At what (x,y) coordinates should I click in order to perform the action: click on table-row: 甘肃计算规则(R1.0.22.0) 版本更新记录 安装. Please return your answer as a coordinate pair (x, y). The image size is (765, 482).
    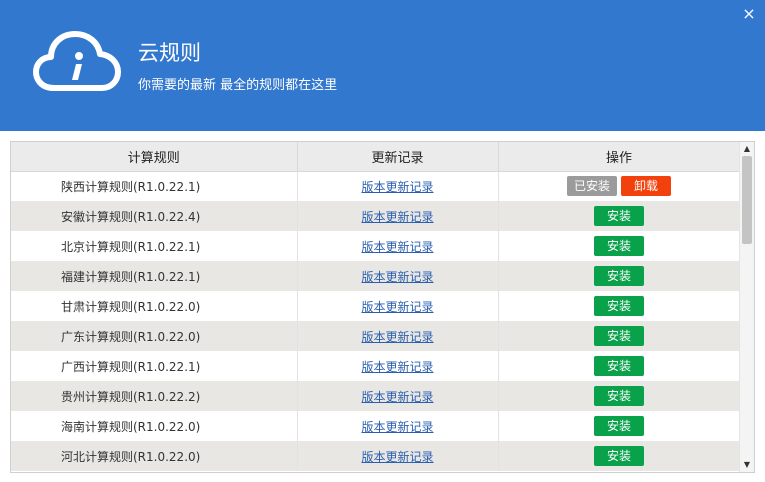
    Looking at the image, I should click on (376, 306).